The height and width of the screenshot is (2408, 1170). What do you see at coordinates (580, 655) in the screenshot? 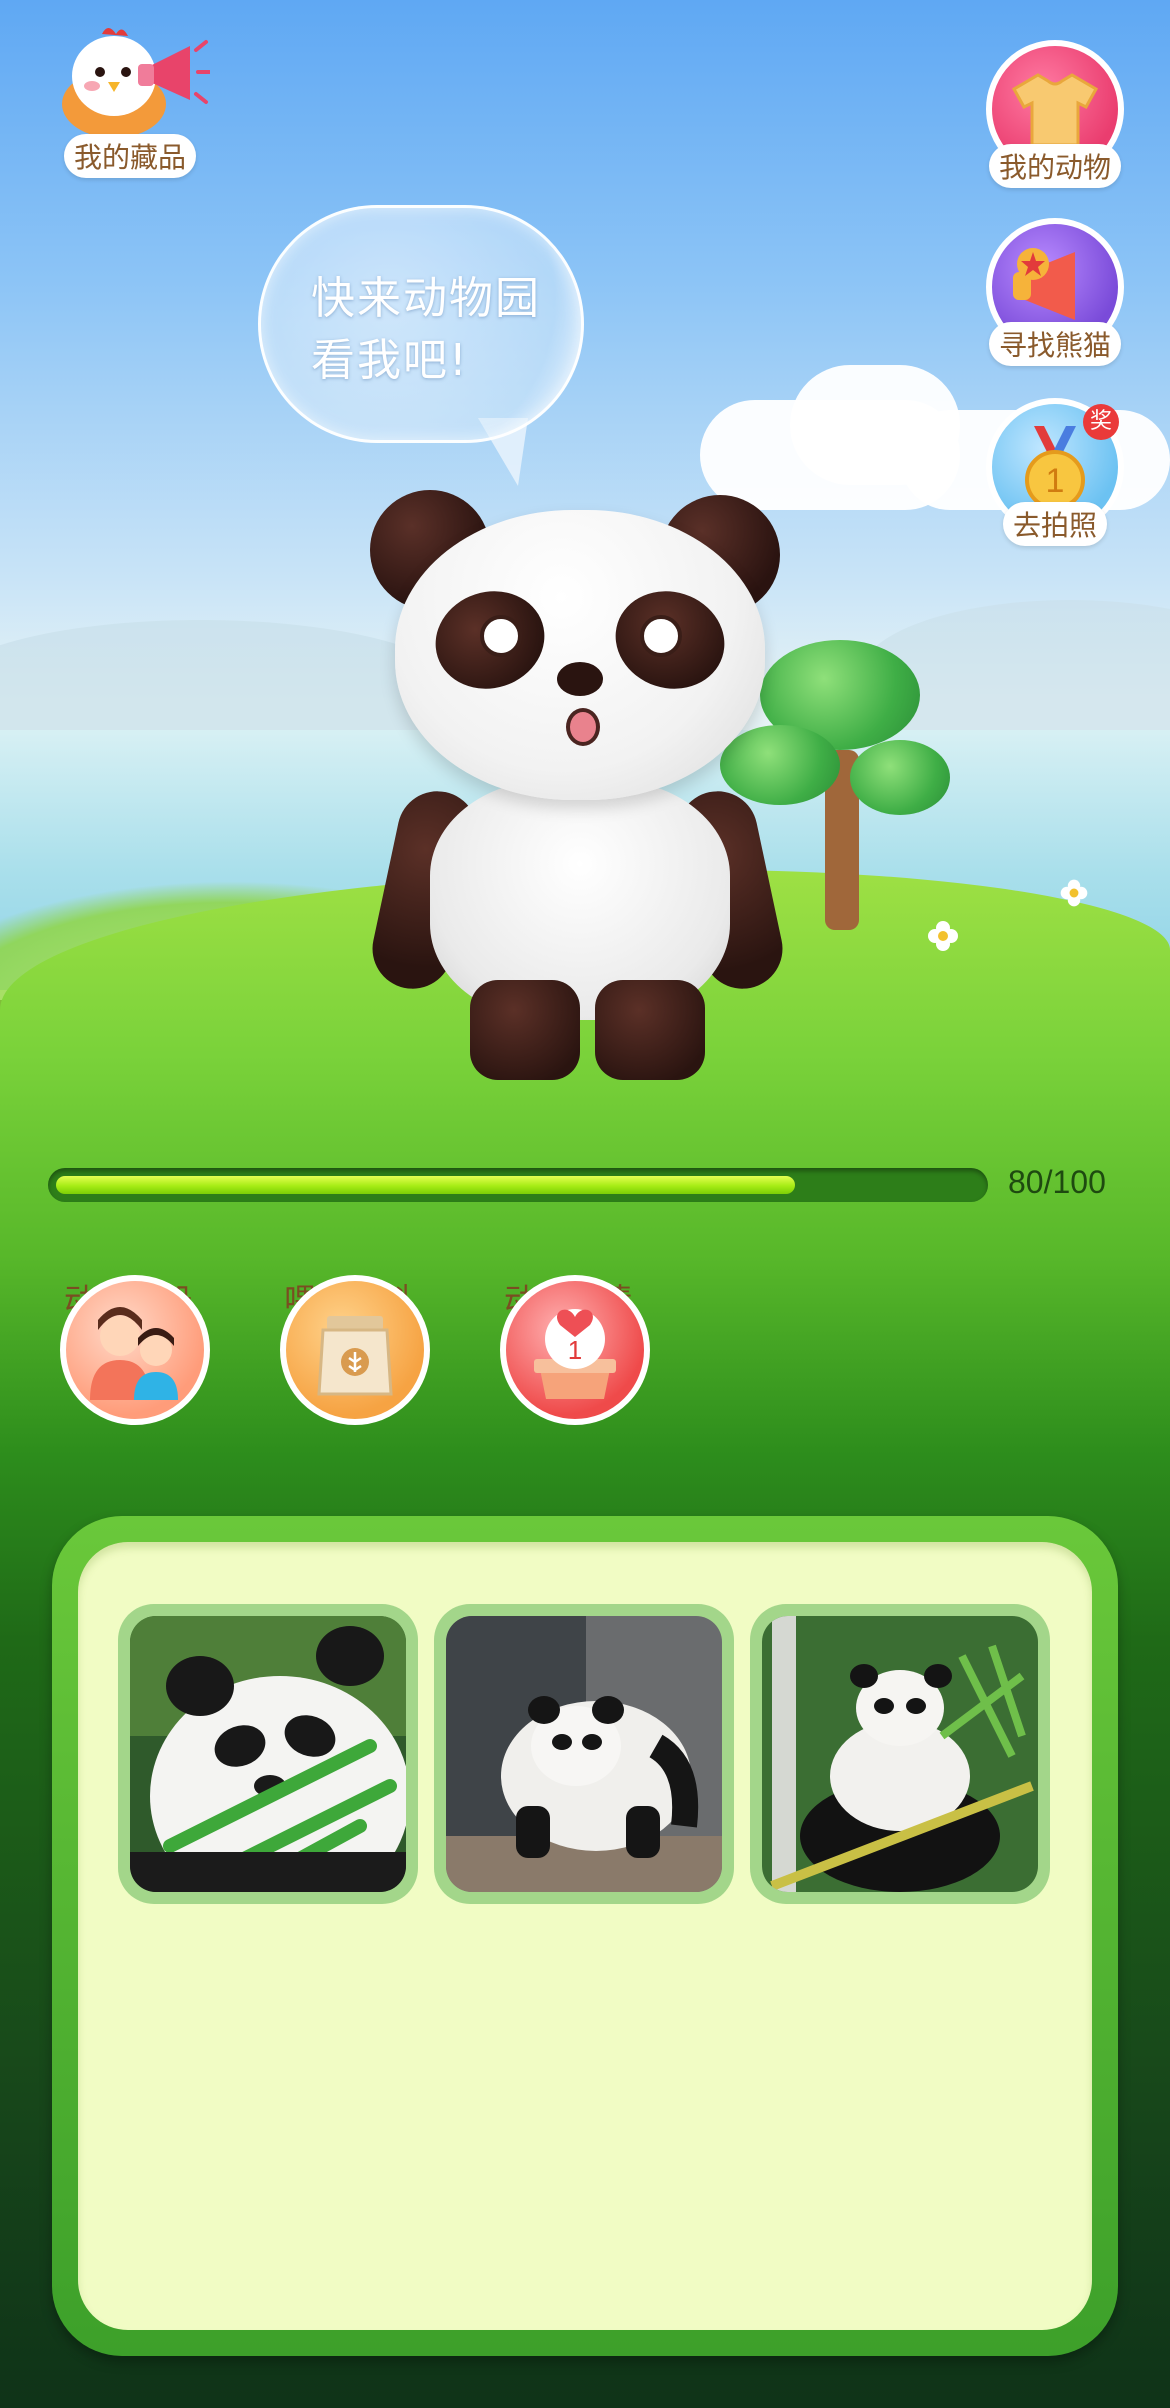
I see `panda-head` at bounding box center [580, 655].